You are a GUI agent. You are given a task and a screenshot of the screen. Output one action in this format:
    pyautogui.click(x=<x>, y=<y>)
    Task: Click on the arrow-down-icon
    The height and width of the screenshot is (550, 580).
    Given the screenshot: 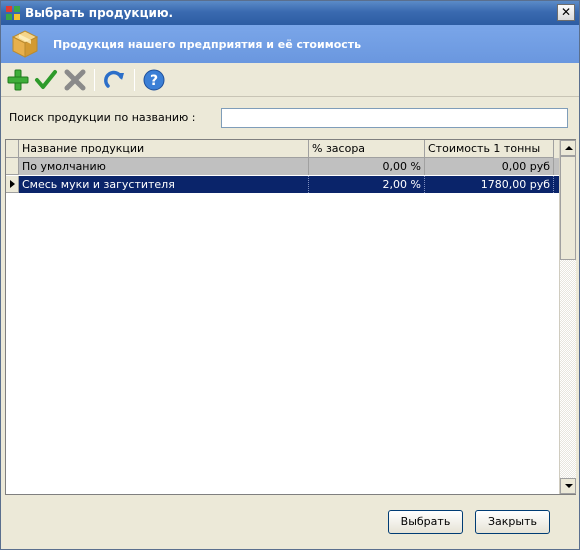 What is the action you would take?
    pyautogui.click(x=569, y=486)
    